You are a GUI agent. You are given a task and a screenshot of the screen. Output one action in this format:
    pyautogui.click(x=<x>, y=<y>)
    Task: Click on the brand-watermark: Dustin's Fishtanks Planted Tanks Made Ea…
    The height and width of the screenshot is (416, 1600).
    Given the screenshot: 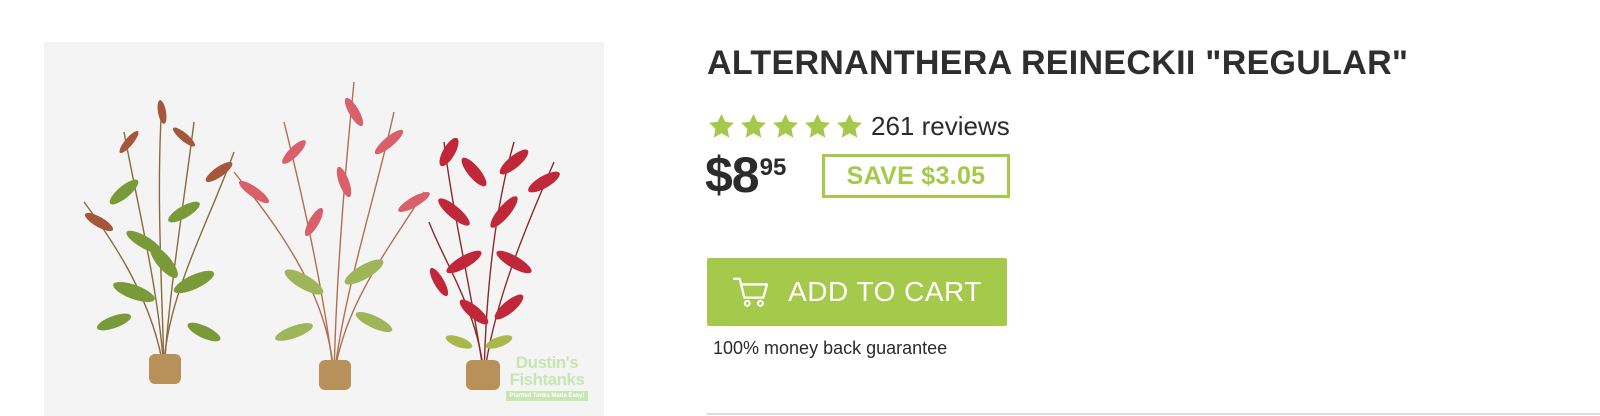 What is the action you would take?
    pyautogui.click(x=547, y=377)
    